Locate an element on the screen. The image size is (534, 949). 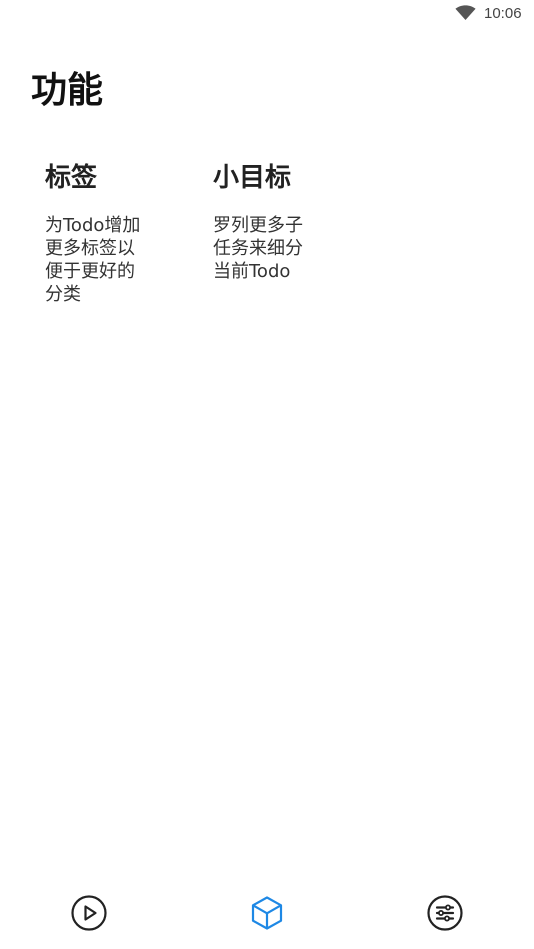
nav-item-settings is located at coordinates (445, 913).